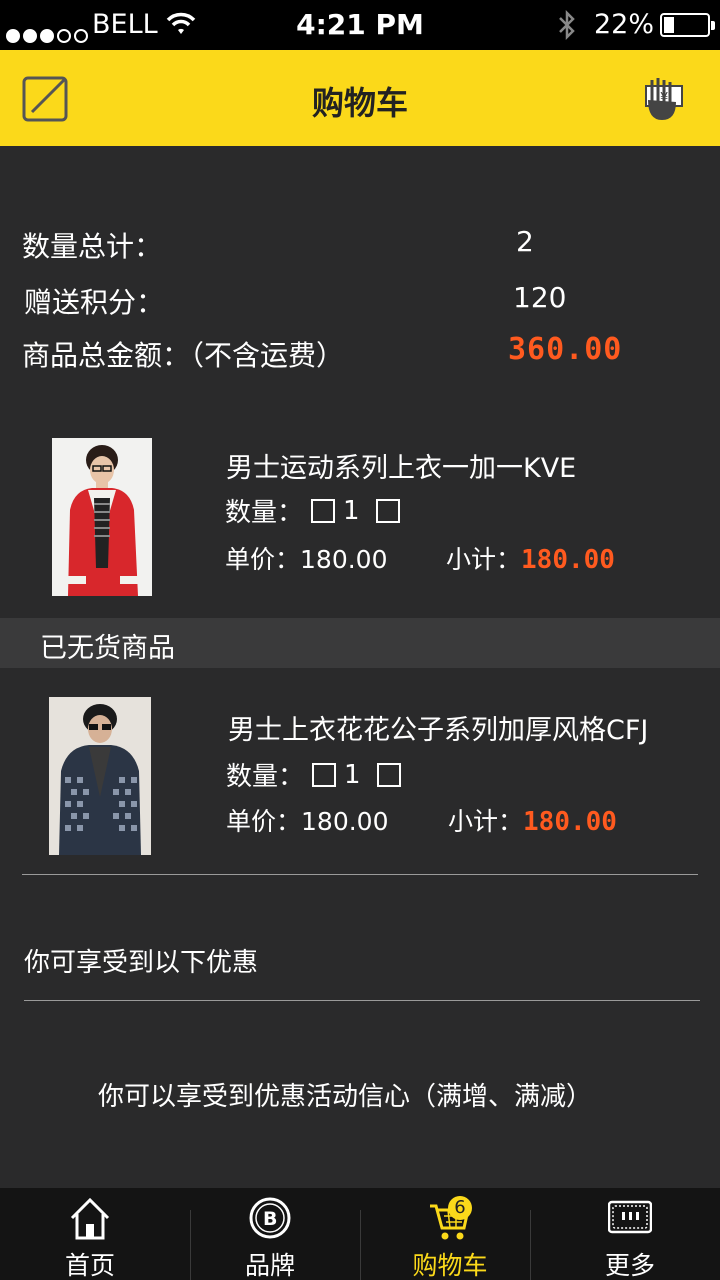  What do you see at coordinates (360, 643) in the screenshot?
I see `out-of-stock-header: 已无货商品` at bounding box center [360, 643].